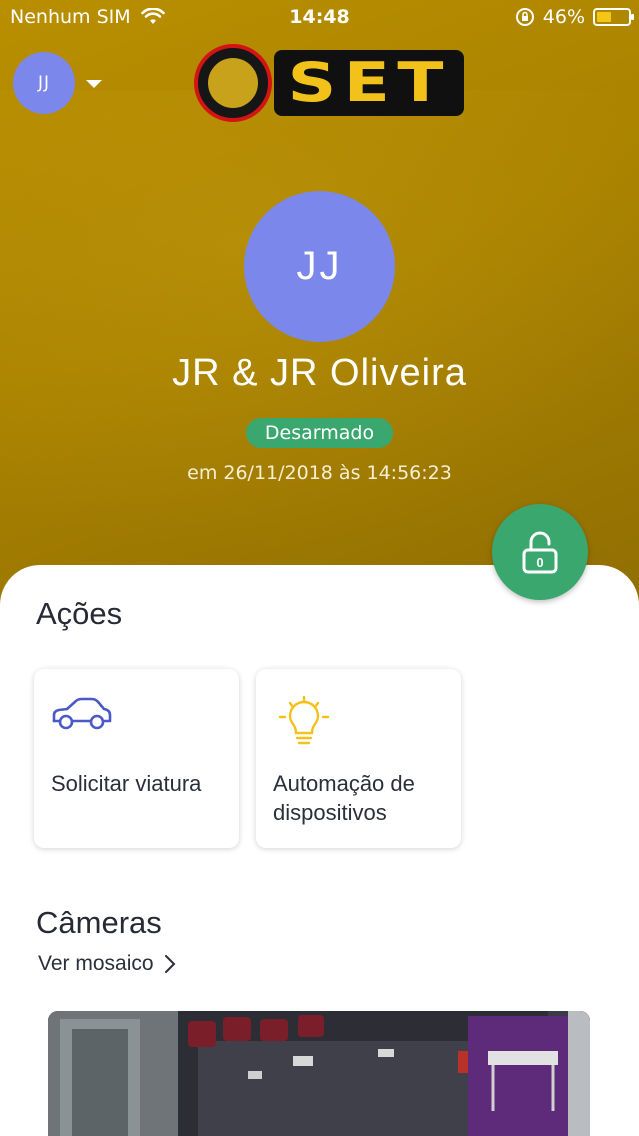 The height and width of the screenshot is (1136, 639). I want to click on logo-text: SET, so click(369, 82).